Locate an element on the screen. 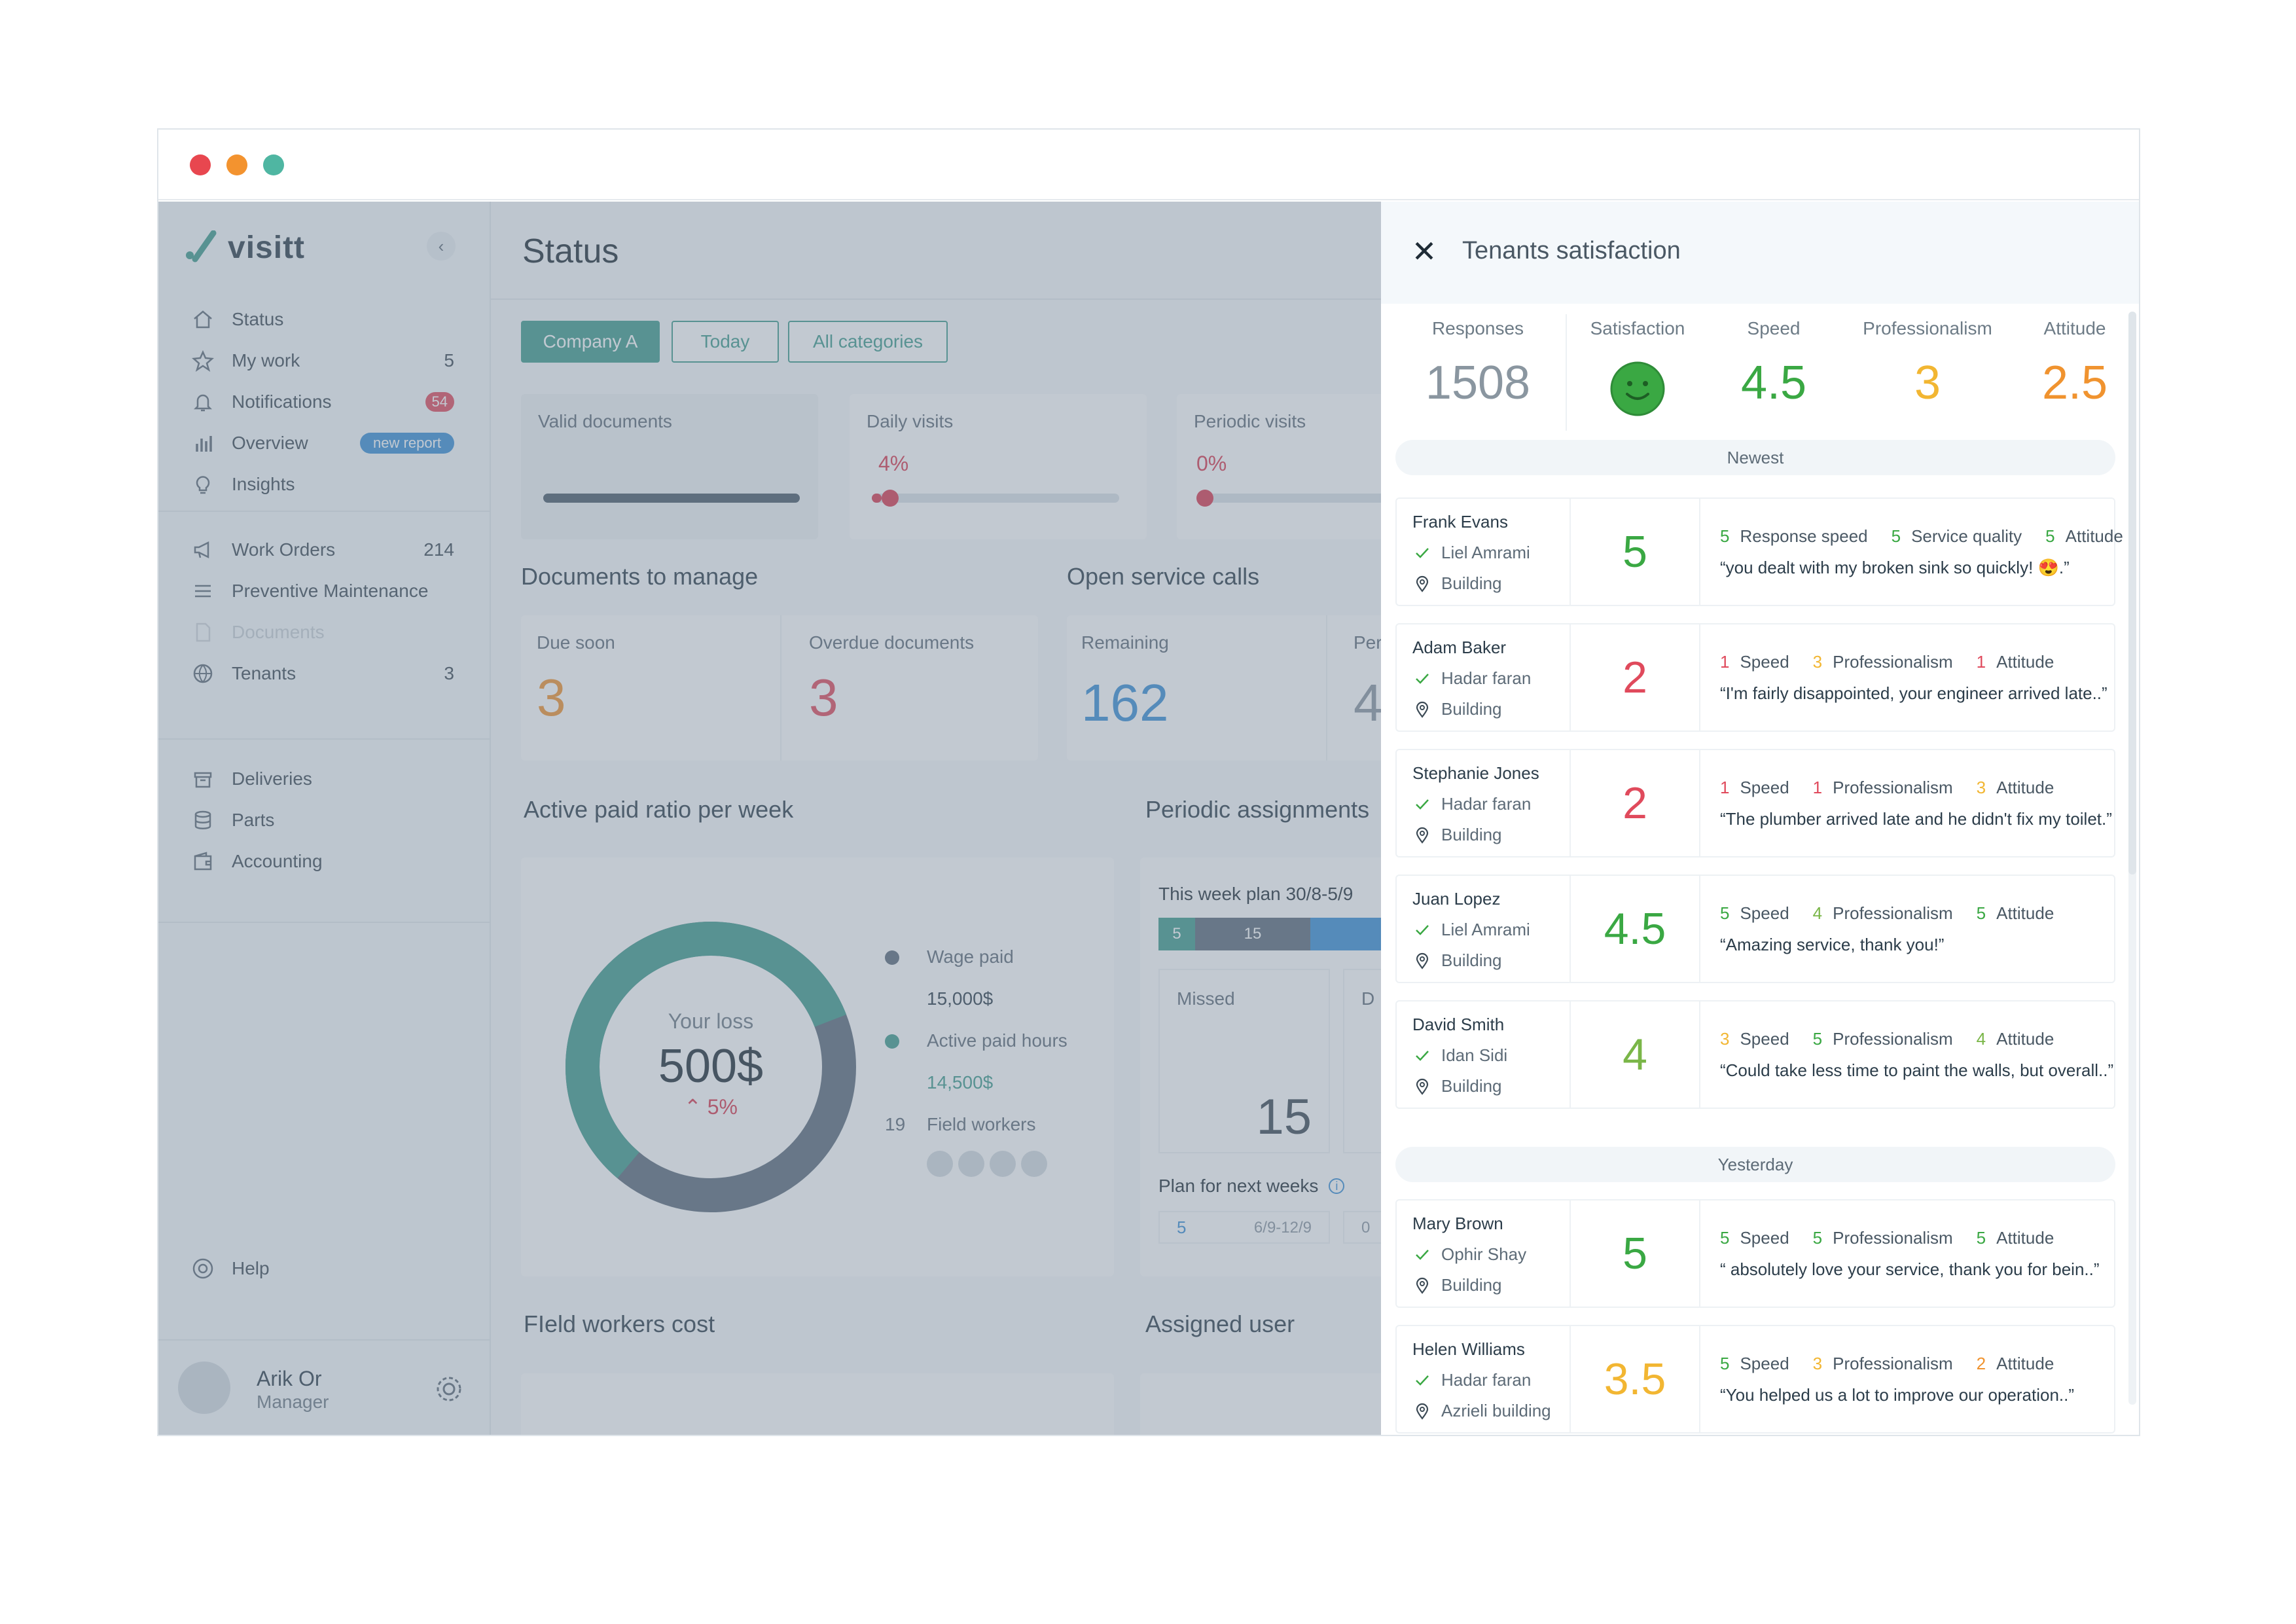  plan-bar-segment: 15 is located at coordinates (1252, 934).